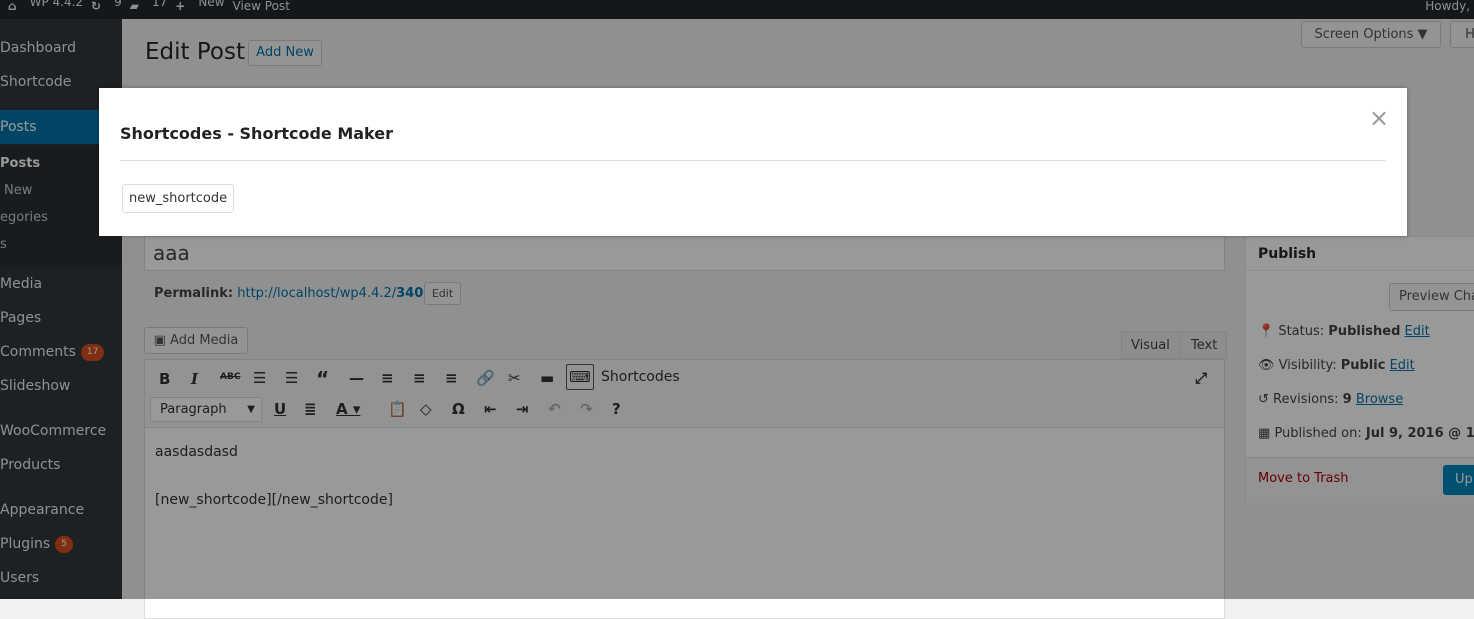 Image resolution: width=1474 pixels, height=619 pixels. I want to click on modal-title: Shortcodes - Shortcode Maker, so click(256, 133).